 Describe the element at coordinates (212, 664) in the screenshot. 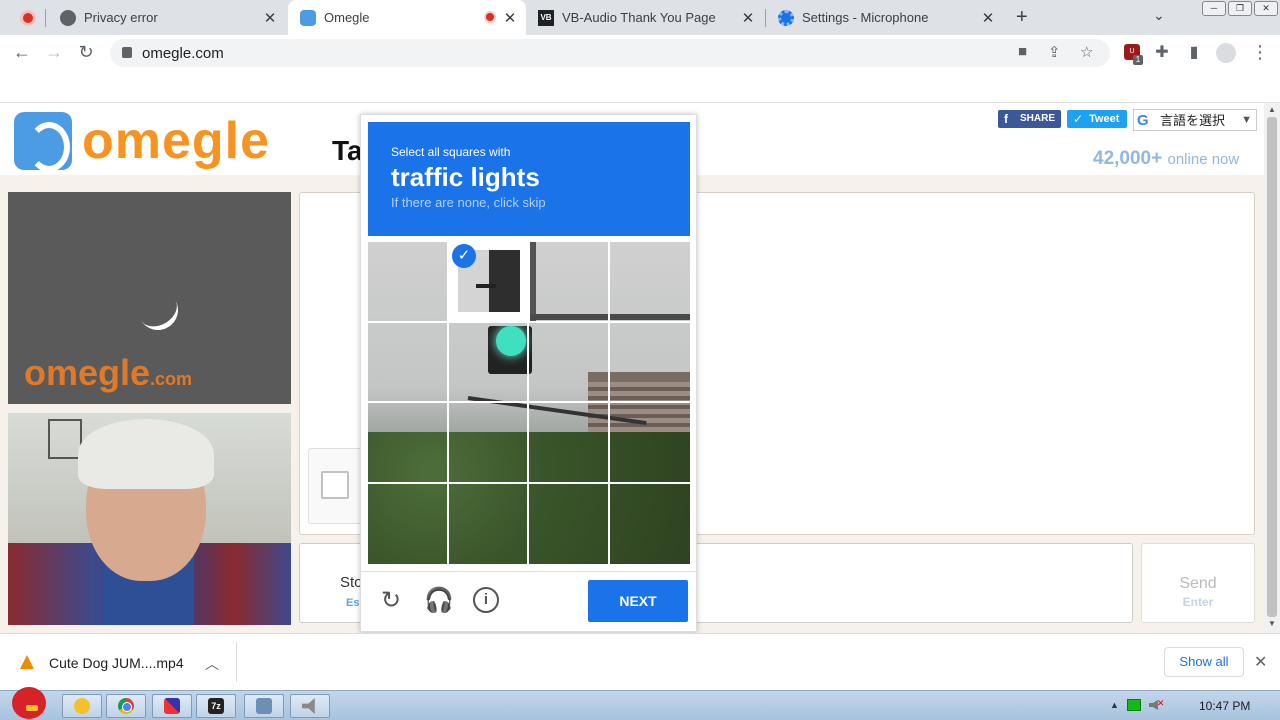

I see `download-options-chevron-icon: ︿` at that location.